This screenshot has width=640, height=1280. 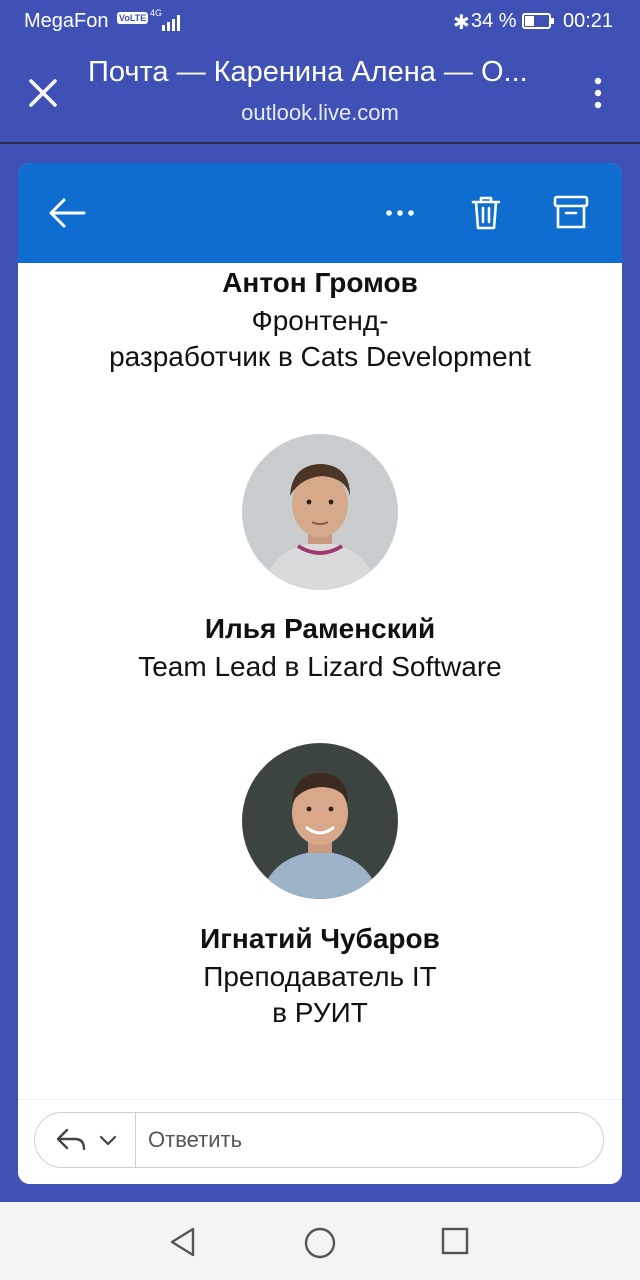 I want to click on home-circle-icon, so click(x=320, y=1243).